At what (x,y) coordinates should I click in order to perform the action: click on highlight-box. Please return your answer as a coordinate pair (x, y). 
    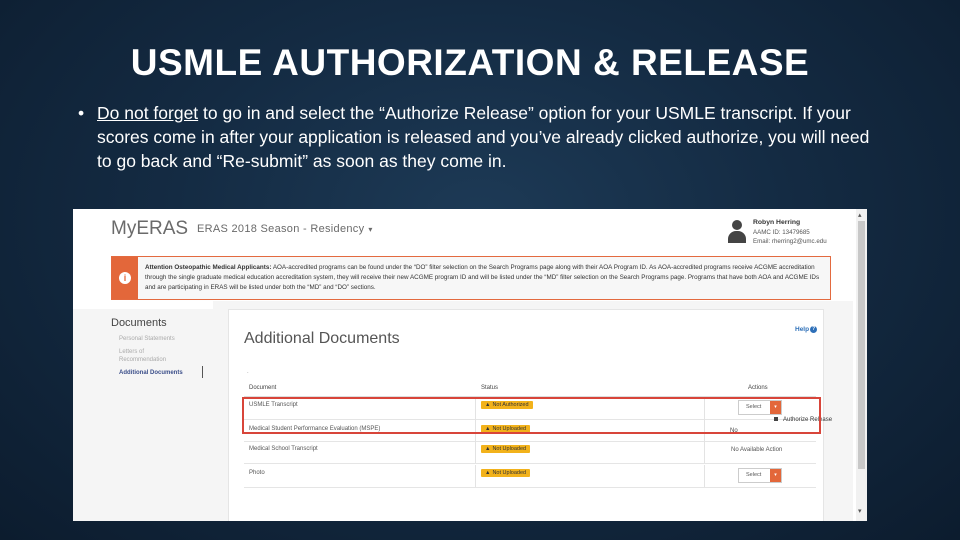
    Looking at the image, I should click on (531, 415).